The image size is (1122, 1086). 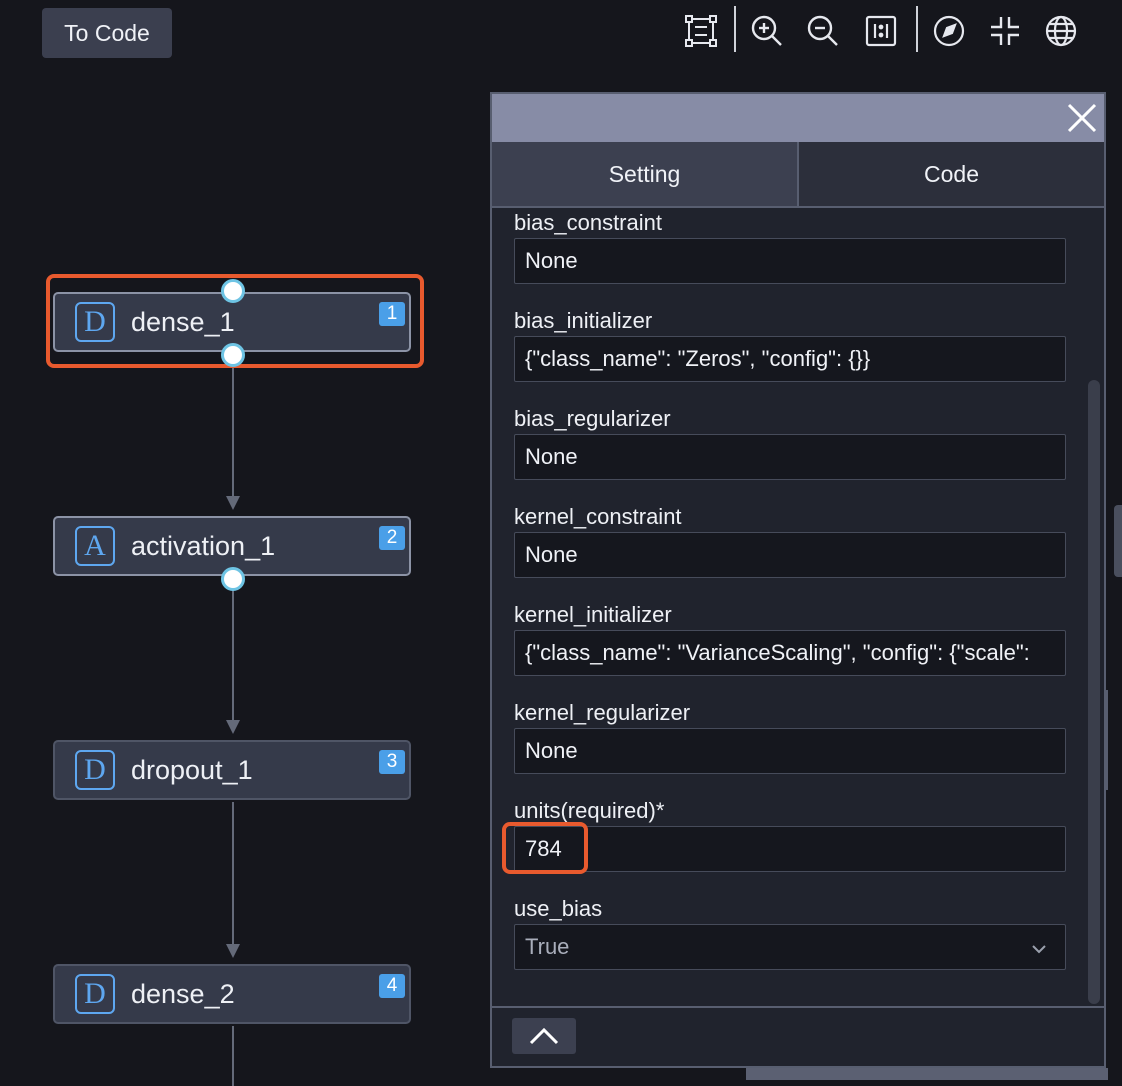 I want to click on tab-setting: Setting, so click(x=645, y=174).